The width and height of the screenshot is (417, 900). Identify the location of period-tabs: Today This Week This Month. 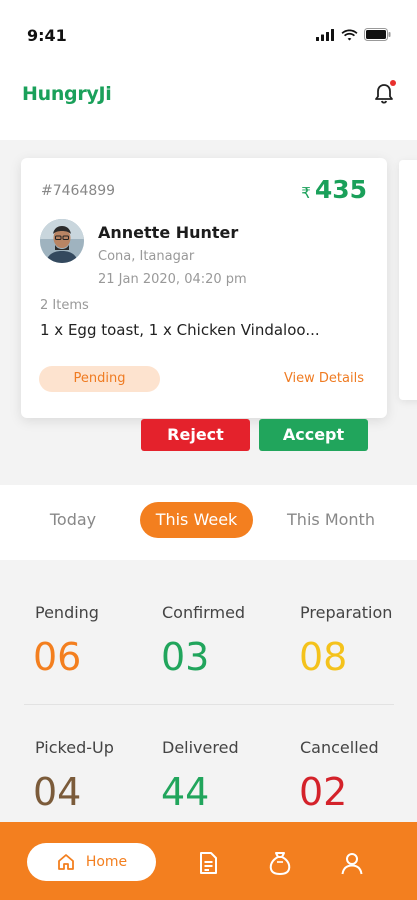
(208, 522).